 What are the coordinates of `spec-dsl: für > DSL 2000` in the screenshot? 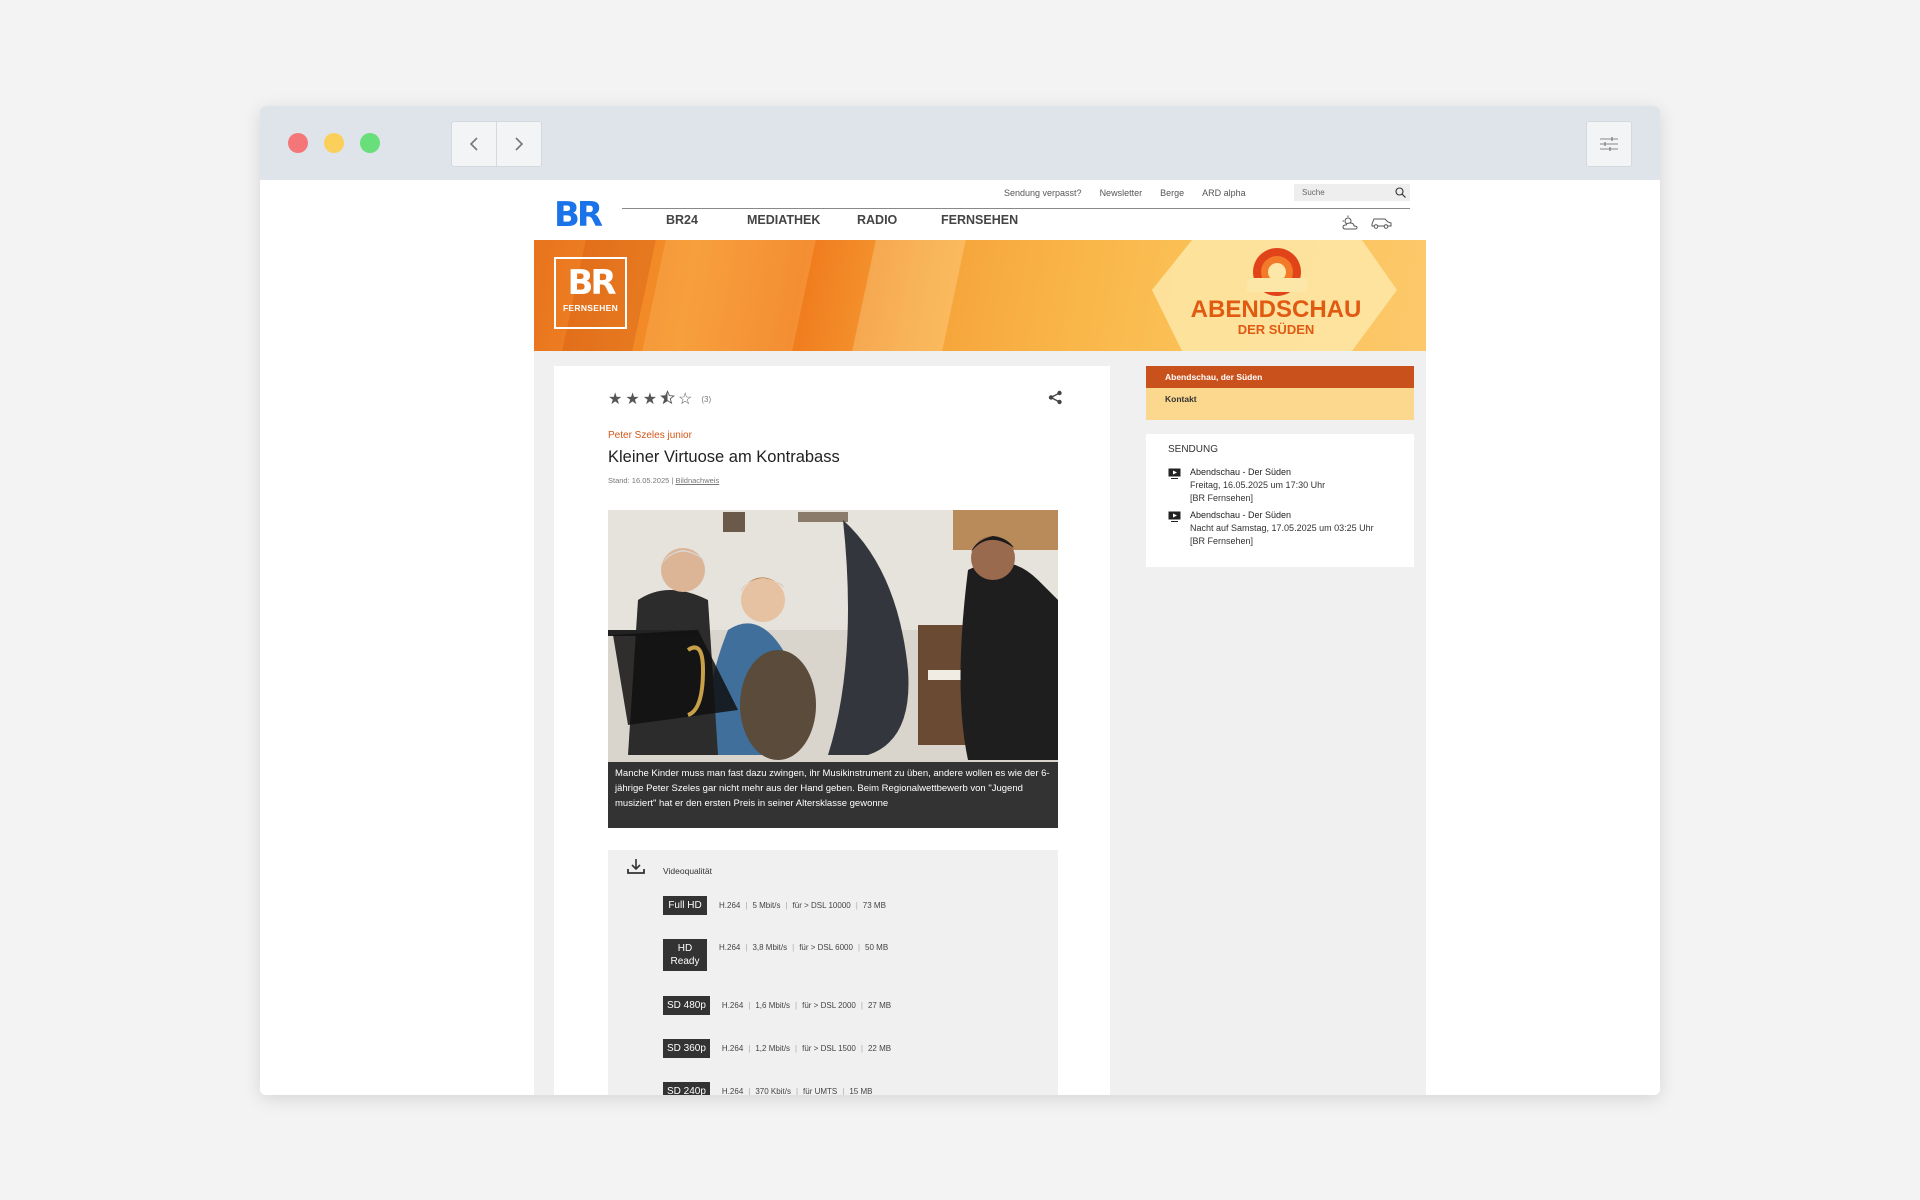 It's located at (829, 1005).